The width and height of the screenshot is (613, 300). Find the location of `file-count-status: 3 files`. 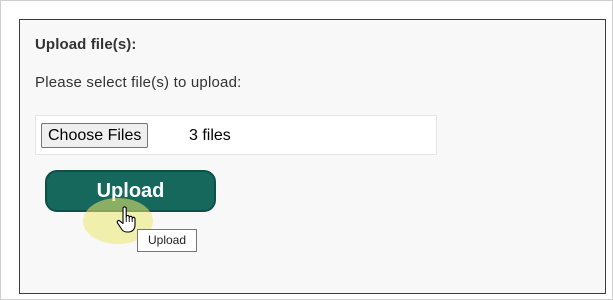

file-count-status: 3 files is located at coordinates (210, 135).